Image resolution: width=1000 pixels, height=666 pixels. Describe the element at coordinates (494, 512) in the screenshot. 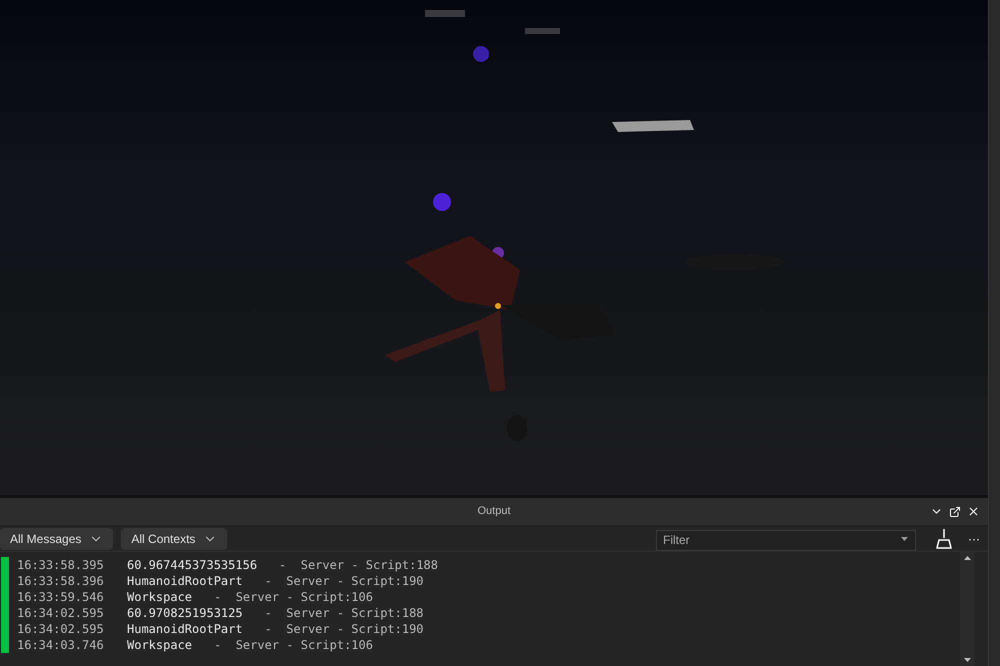

I see `panel-title: Output` at that location.